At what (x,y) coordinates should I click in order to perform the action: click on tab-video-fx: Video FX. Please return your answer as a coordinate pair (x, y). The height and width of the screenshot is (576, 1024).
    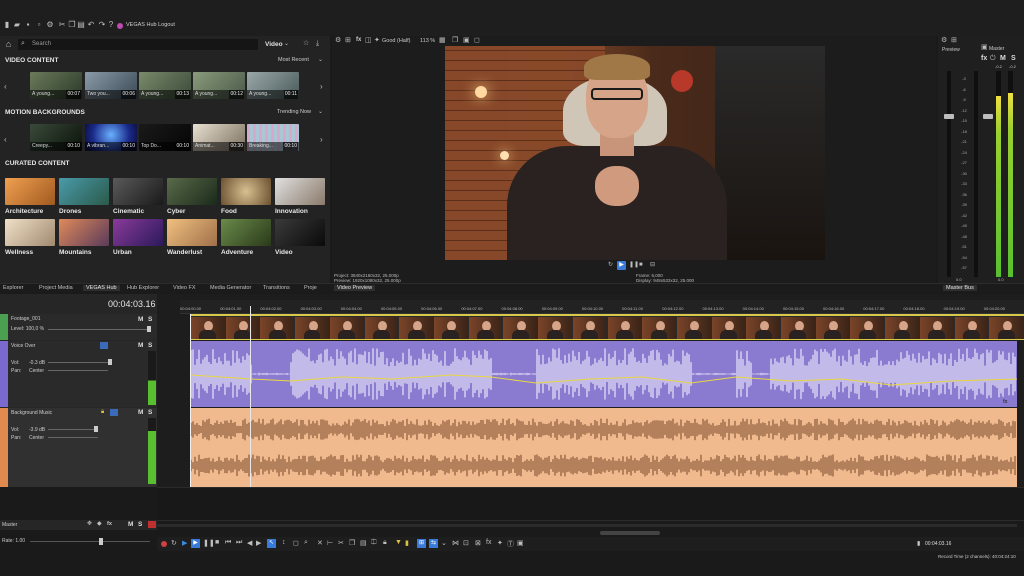
    Looking at the image, I should click on (184, 288).